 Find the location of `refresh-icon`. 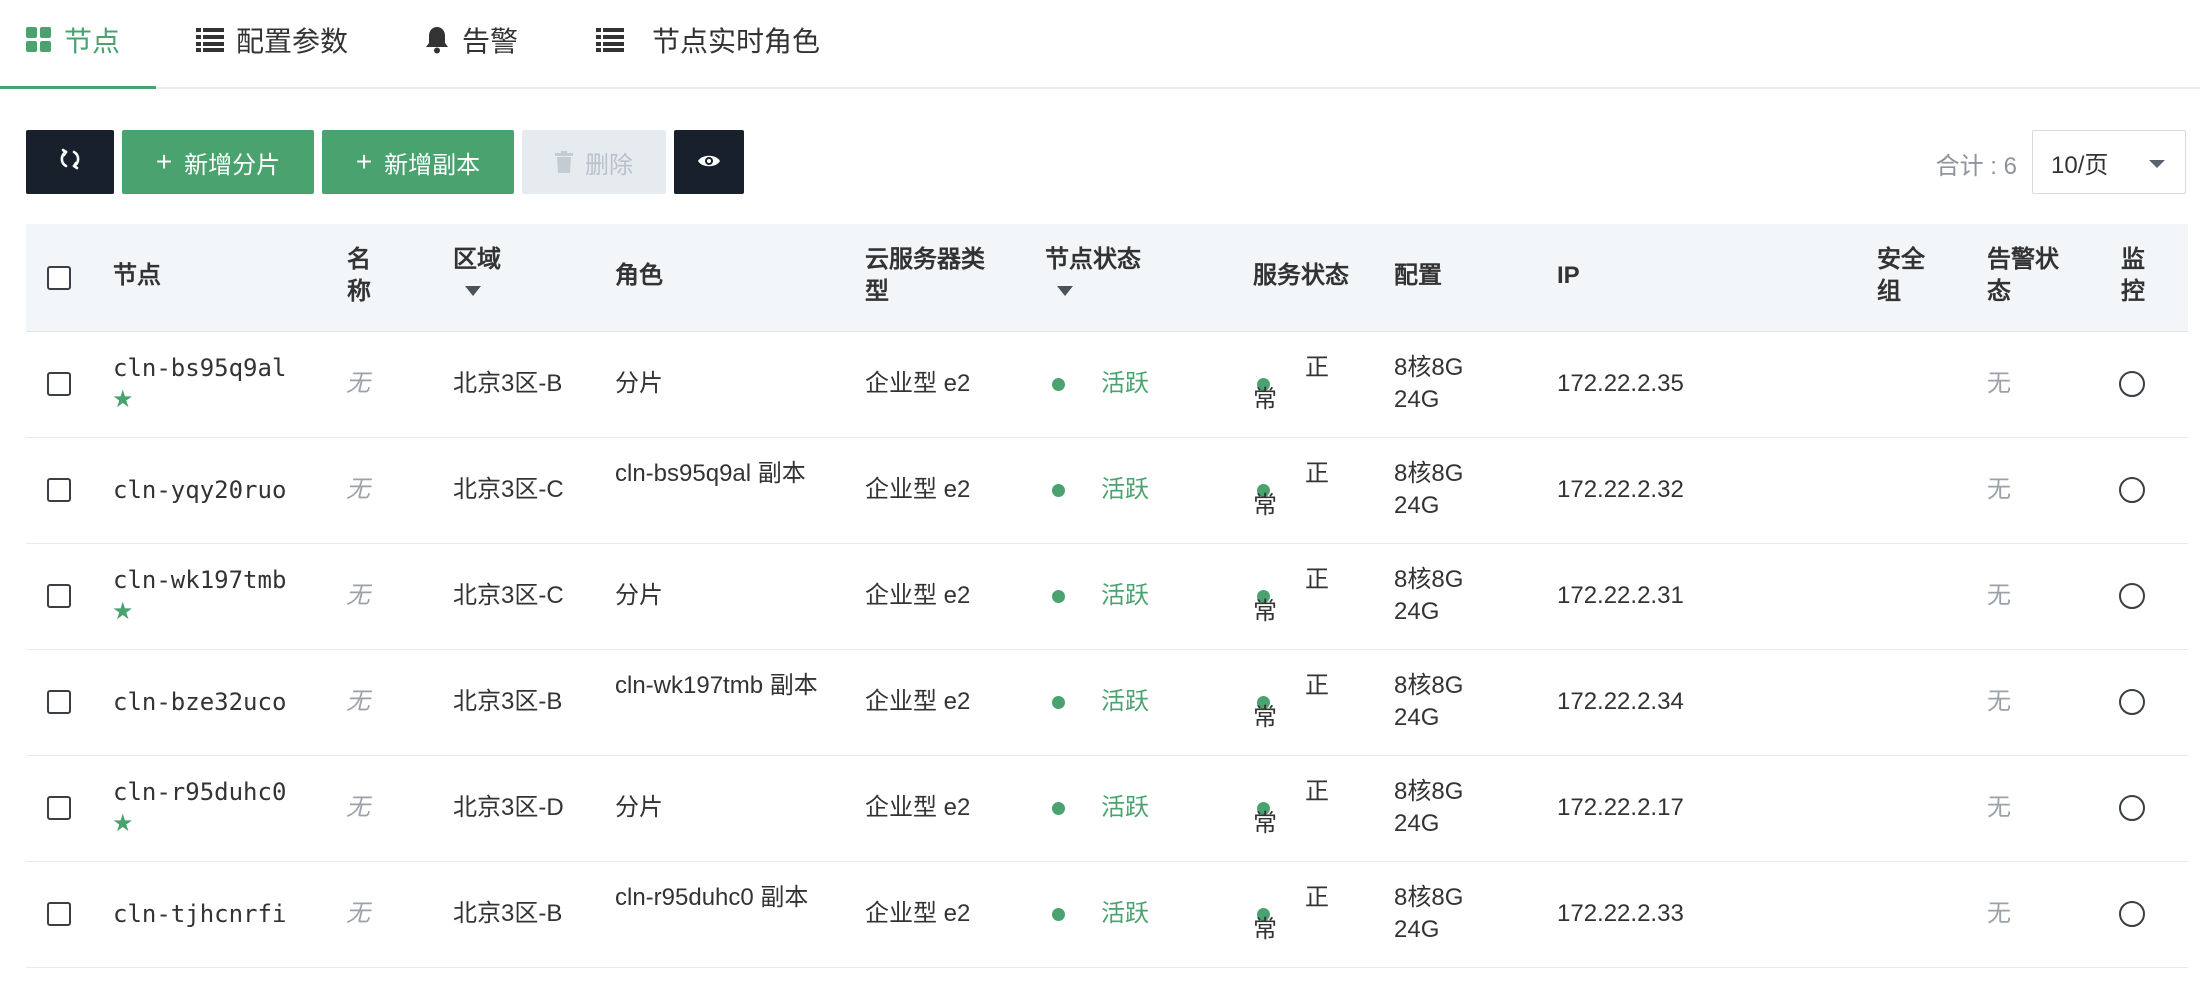

refresh-icon is located at coordinates (70, 162).